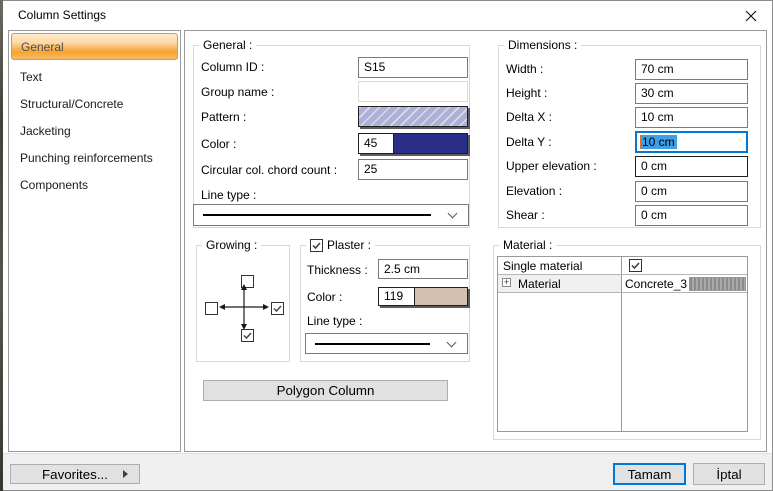 This screenshot has height=491, width=773. Describe the element at coordinates (337, 270) in the screenshot. I see `thickness-label: Thickness :` at that location.